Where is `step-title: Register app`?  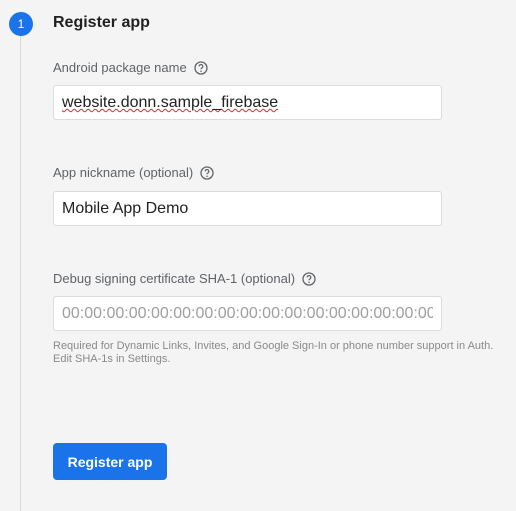
step-title: Register app is located at coordinates (101, 22).